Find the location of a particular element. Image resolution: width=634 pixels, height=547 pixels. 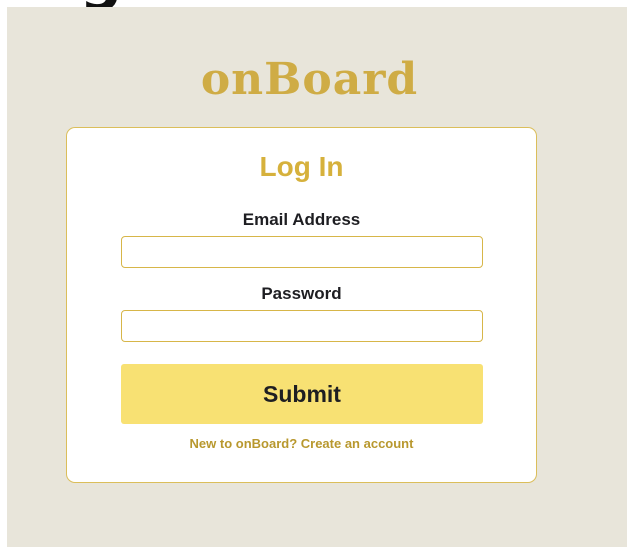

password-field is located at coordinates (302, 326).